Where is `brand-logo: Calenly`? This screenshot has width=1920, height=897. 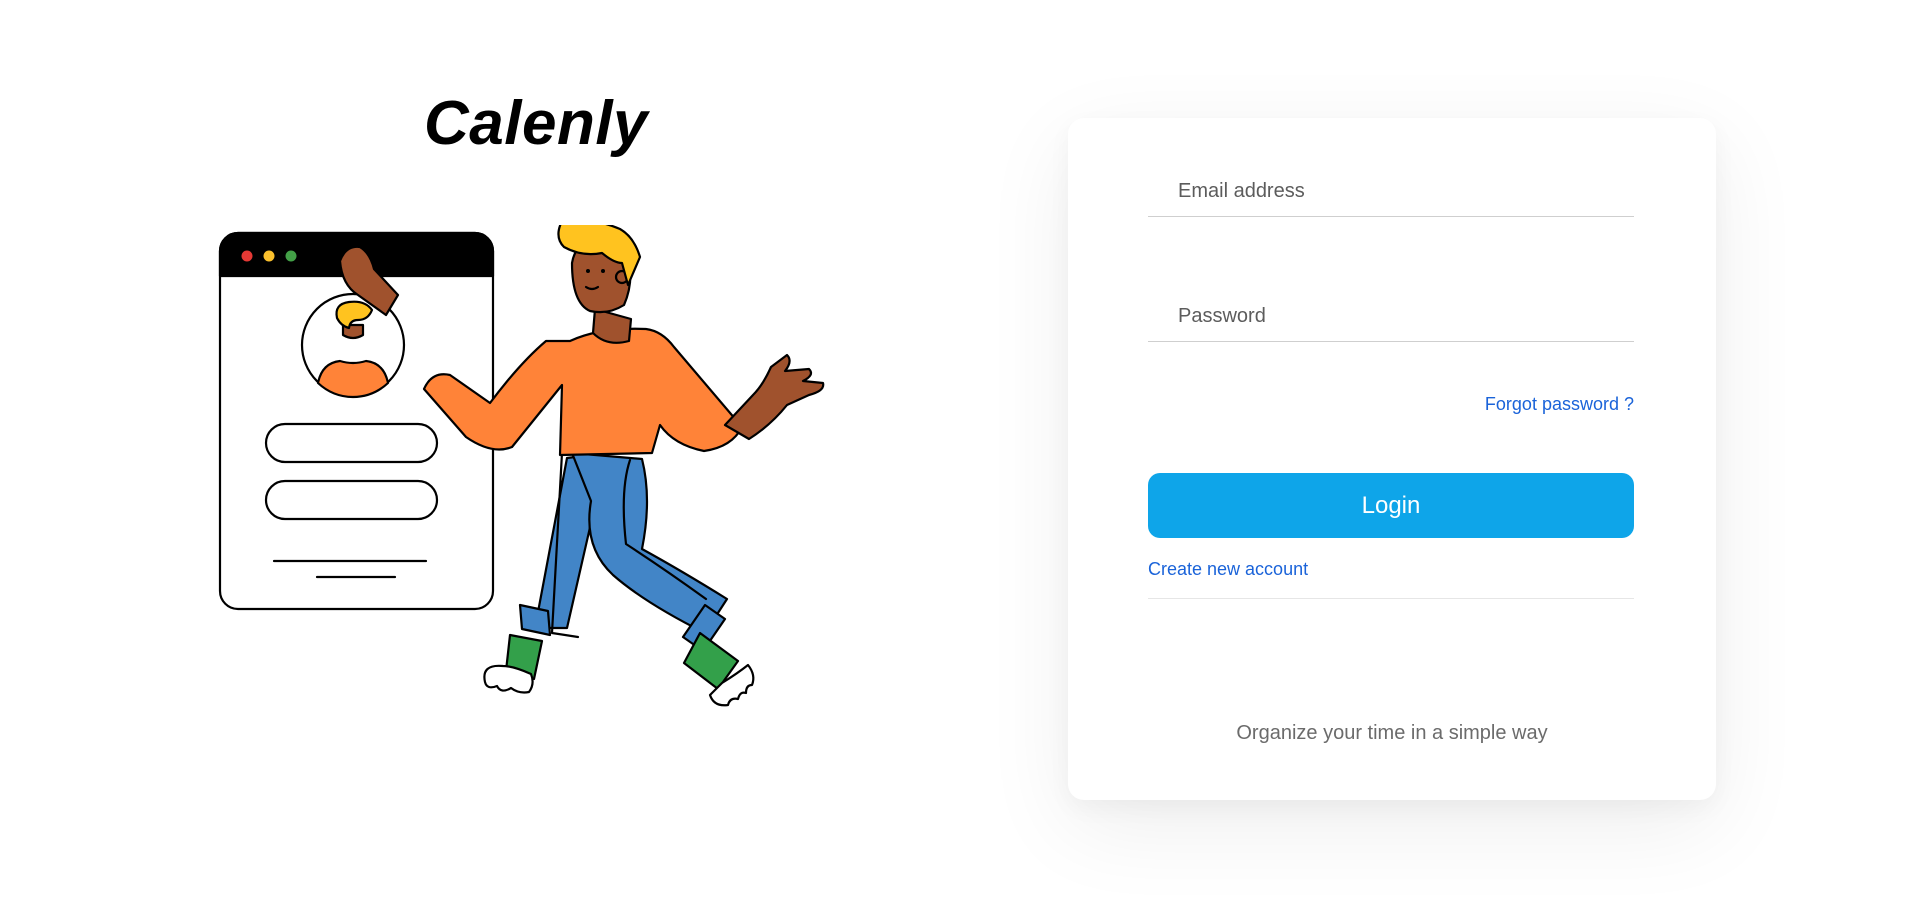 brand-logo: Calenly is located at coordinates (536, 123).